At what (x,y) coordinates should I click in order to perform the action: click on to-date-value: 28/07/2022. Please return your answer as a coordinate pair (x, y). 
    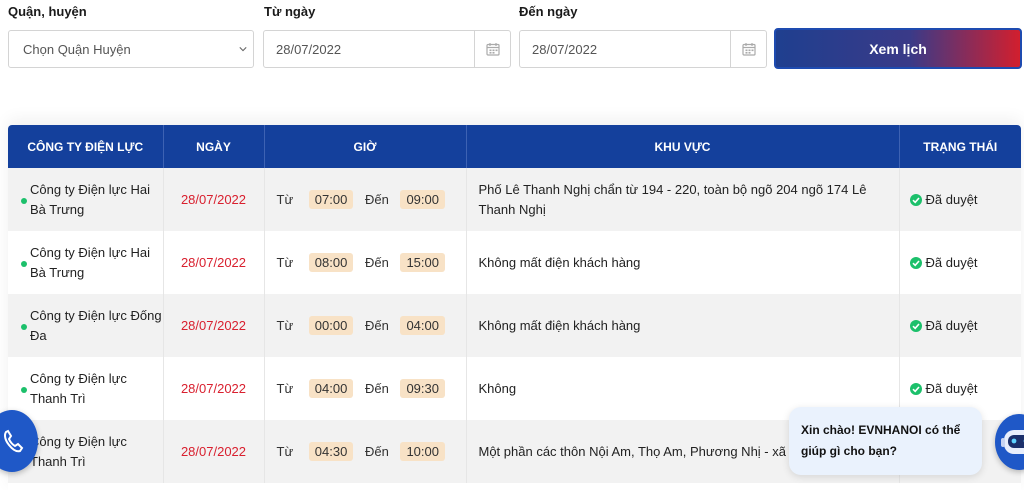
    Looking at the image, I should click on (565, 49).